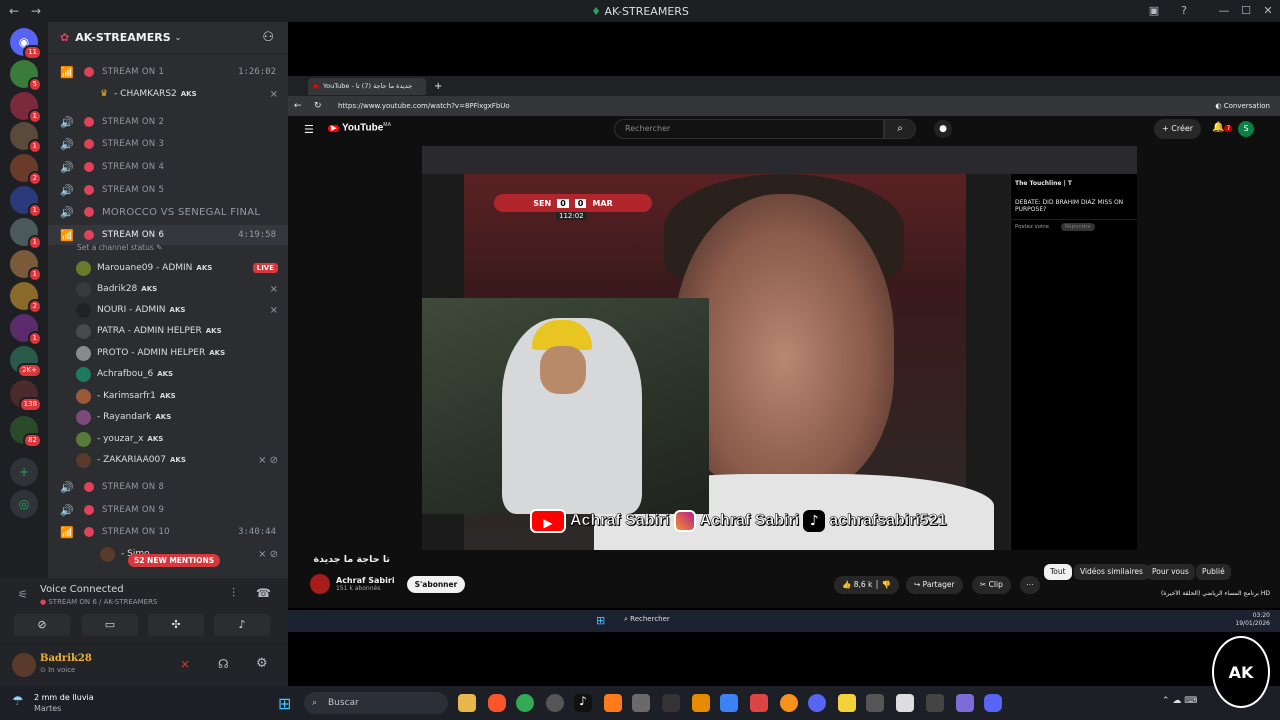 This screenshot has width=1280, height=720. I want to click on chip-published: Publié, so click(1213, 572).